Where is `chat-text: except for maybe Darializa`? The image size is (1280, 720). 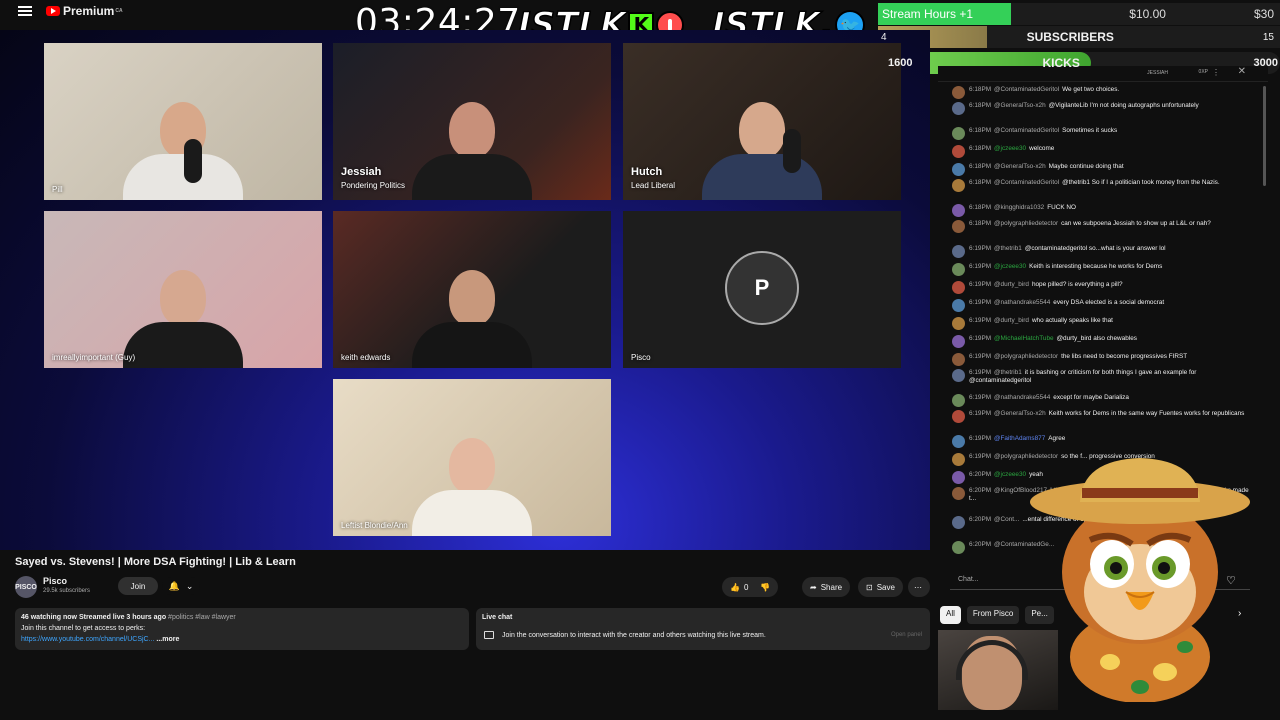
chat-text: except for maybe Darializa is located at coordinates (1091, 397).